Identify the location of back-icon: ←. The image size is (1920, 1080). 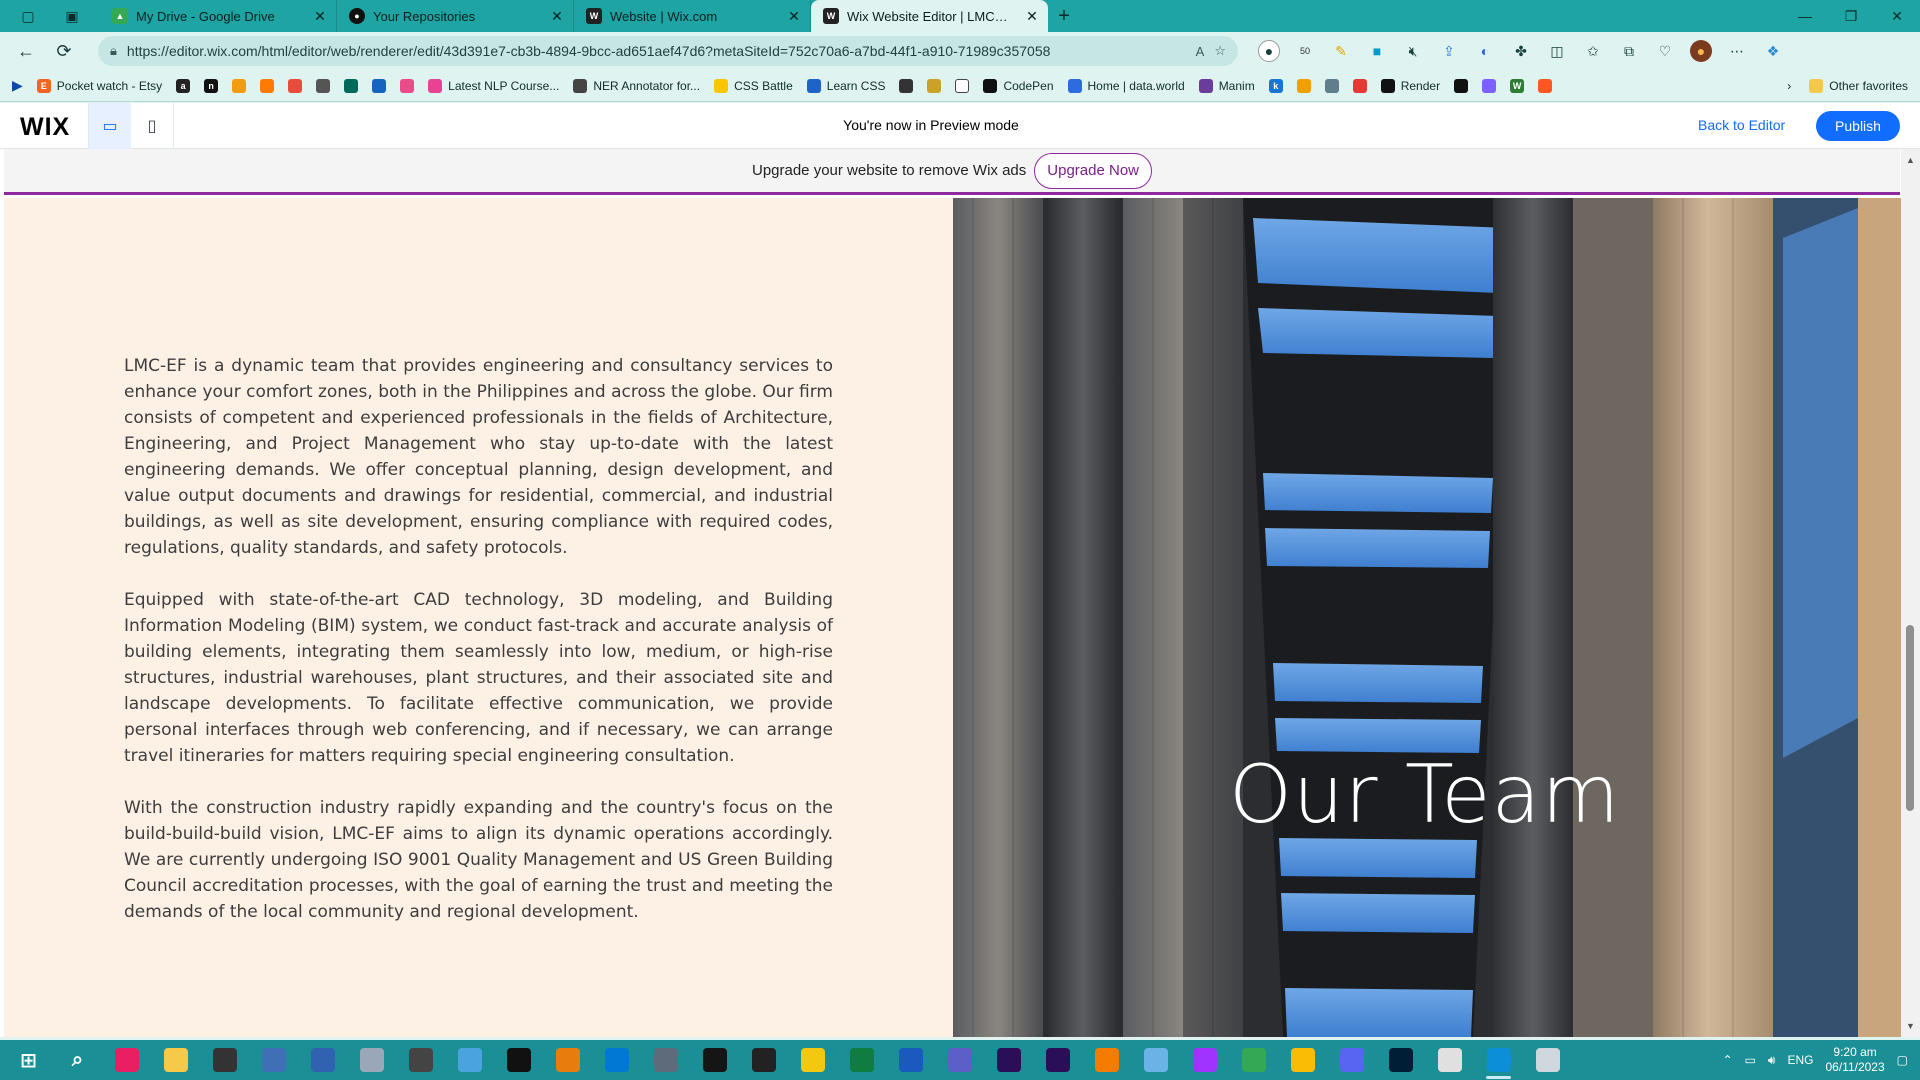
(26, 51).